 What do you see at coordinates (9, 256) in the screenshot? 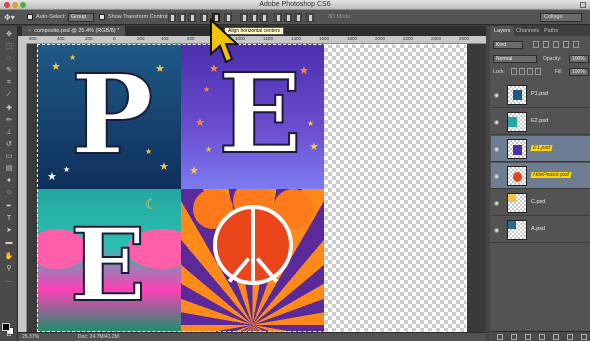
I see `hand-tool-icon: ✋` at bounding box center [9, 256].